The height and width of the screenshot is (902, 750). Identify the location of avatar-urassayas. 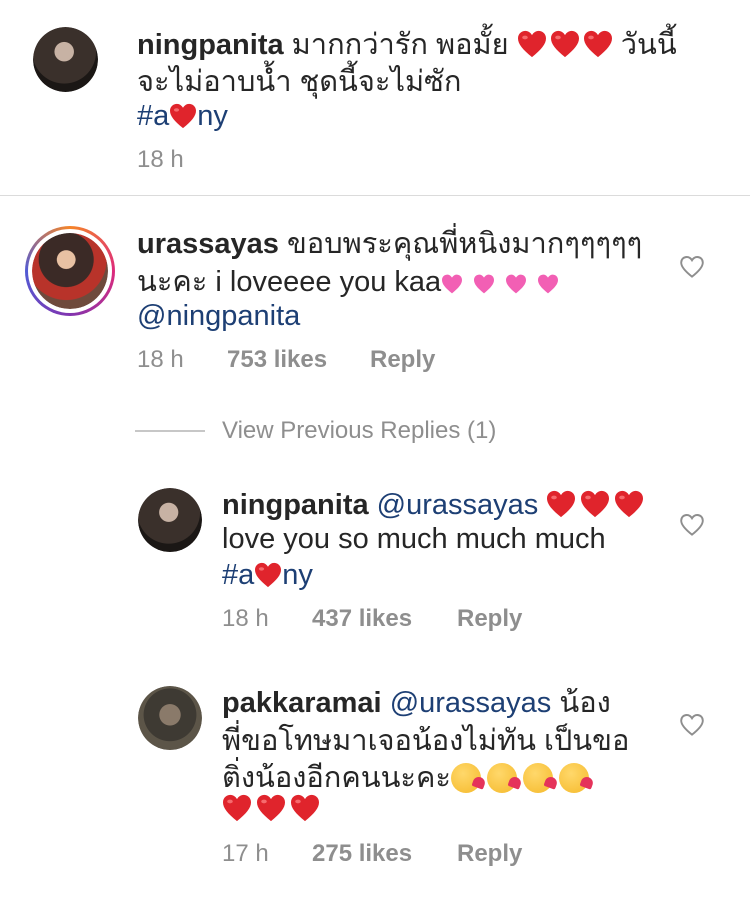
(70, 271).